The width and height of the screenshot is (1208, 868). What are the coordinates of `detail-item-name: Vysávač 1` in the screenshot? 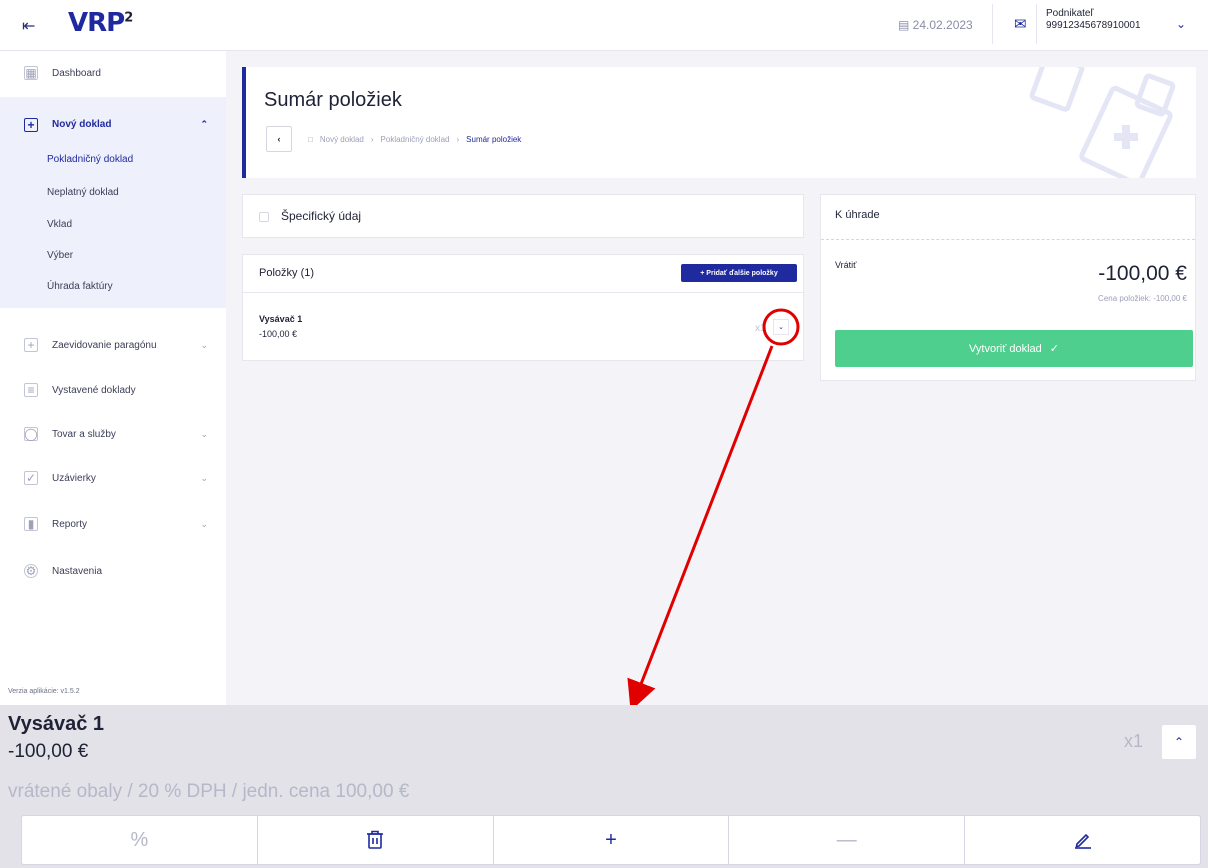 It's located at (56, 724).